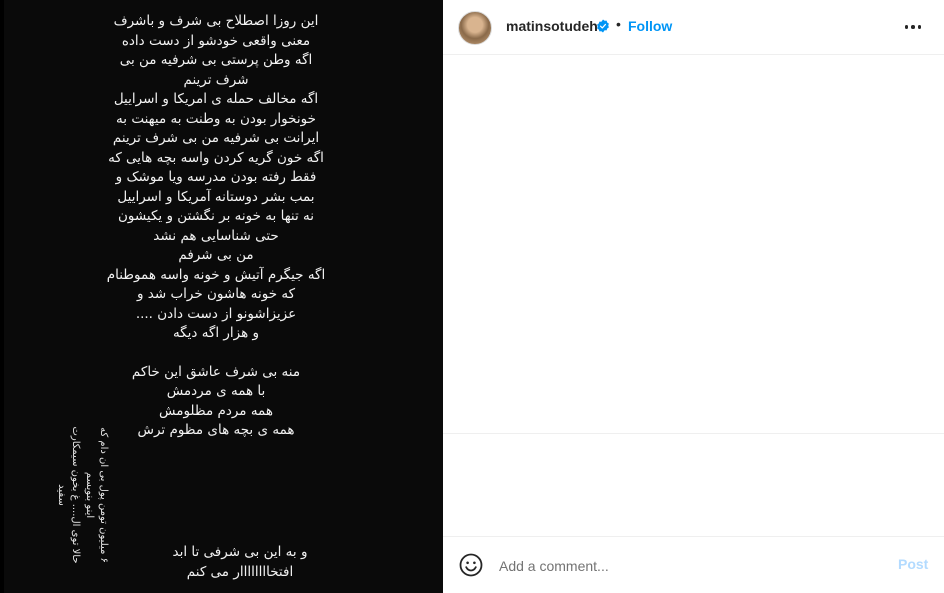 The height and width of the screenshot is (593, 944). What do you see at coordinates (471, 565) in the screenshot?
I see `emoji-icon` at bounding box center [471, 565].